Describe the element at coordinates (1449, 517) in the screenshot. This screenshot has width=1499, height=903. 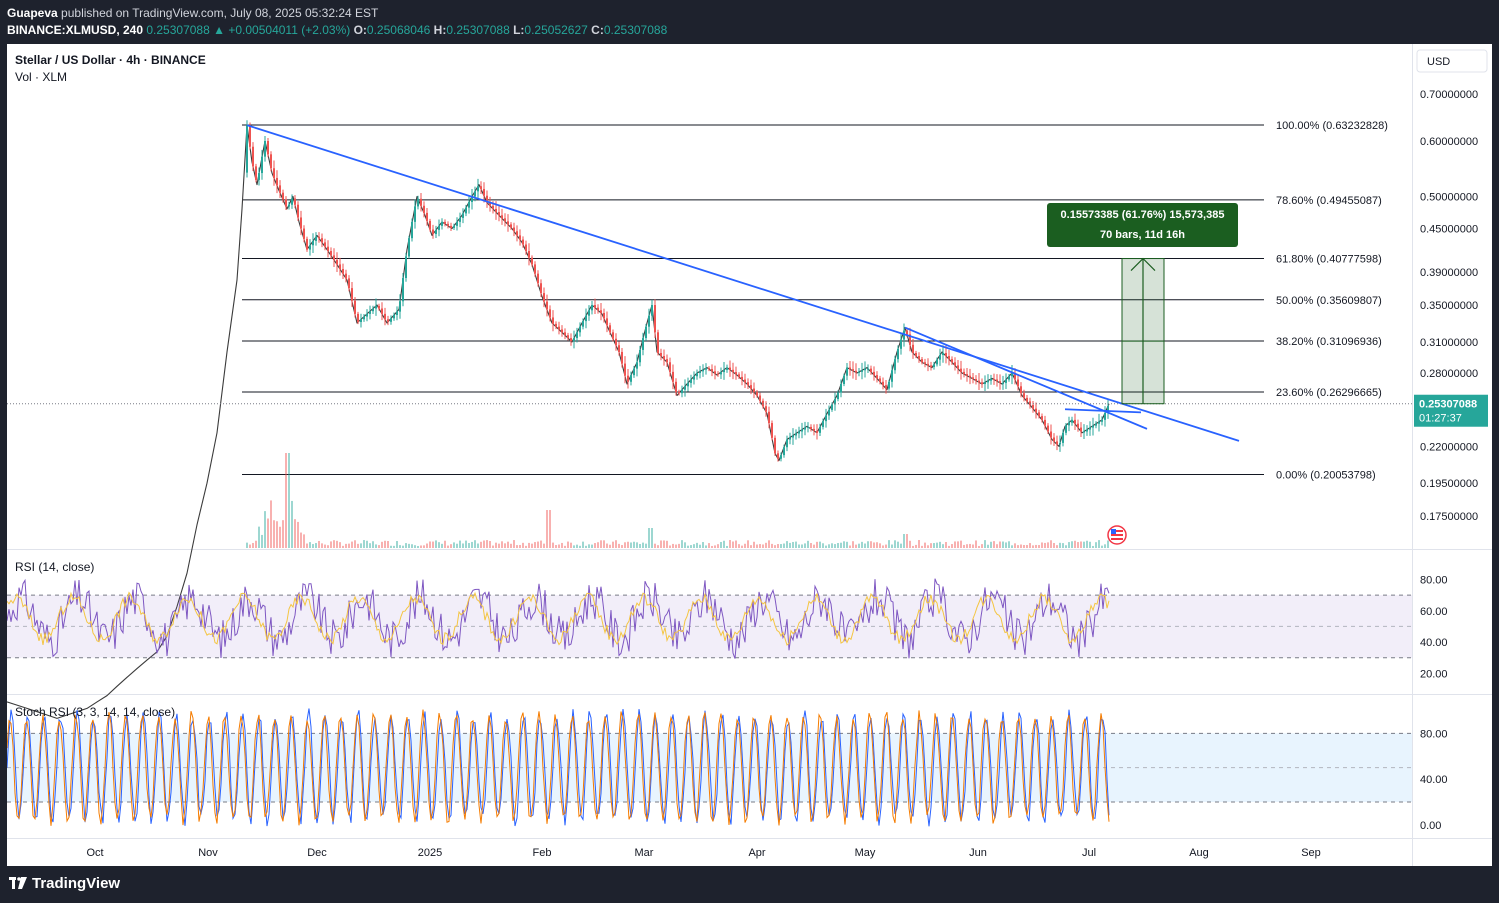
I see `price-tick: 0.17500000` at that location.